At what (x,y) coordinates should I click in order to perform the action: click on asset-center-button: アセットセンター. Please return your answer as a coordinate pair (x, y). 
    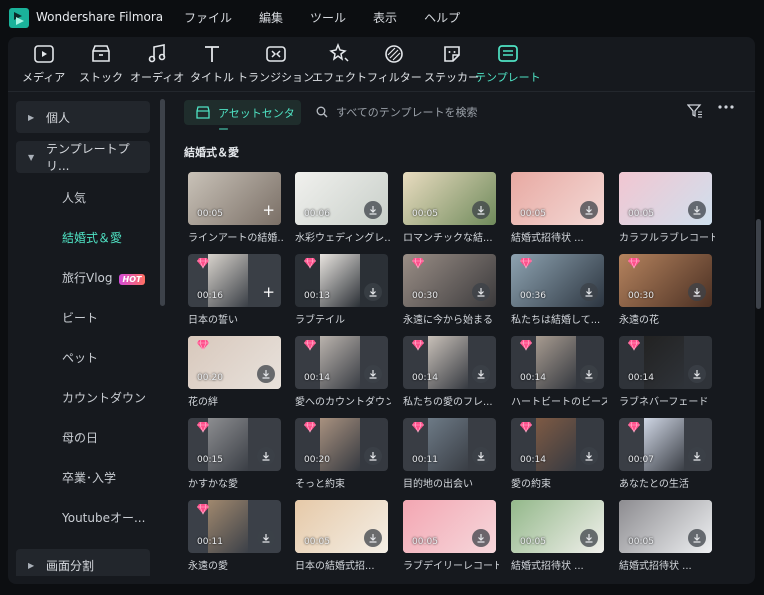
    Looking at the image, I should click on (242, 118).